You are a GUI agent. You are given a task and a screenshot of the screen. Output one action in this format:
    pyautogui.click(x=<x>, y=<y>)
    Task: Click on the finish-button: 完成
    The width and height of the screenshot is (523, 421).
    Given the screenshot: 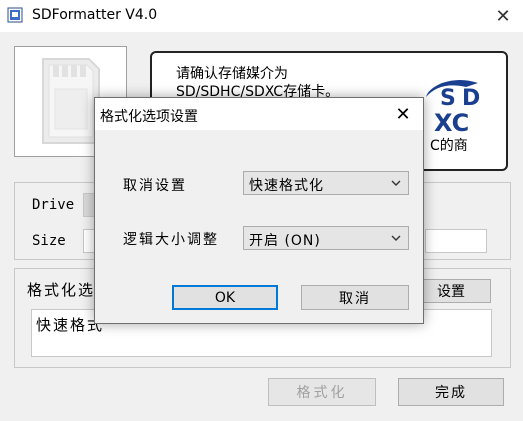 What is the action you would take?
    pyautogui.click(x=451, y=392)
    